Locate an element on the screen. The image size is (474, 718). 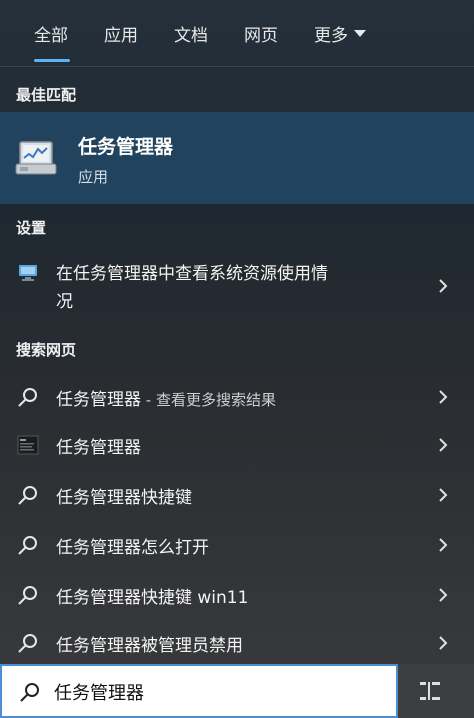
web-result-text: 任务管理器怎么打开 is located at coordinates (132, 548).